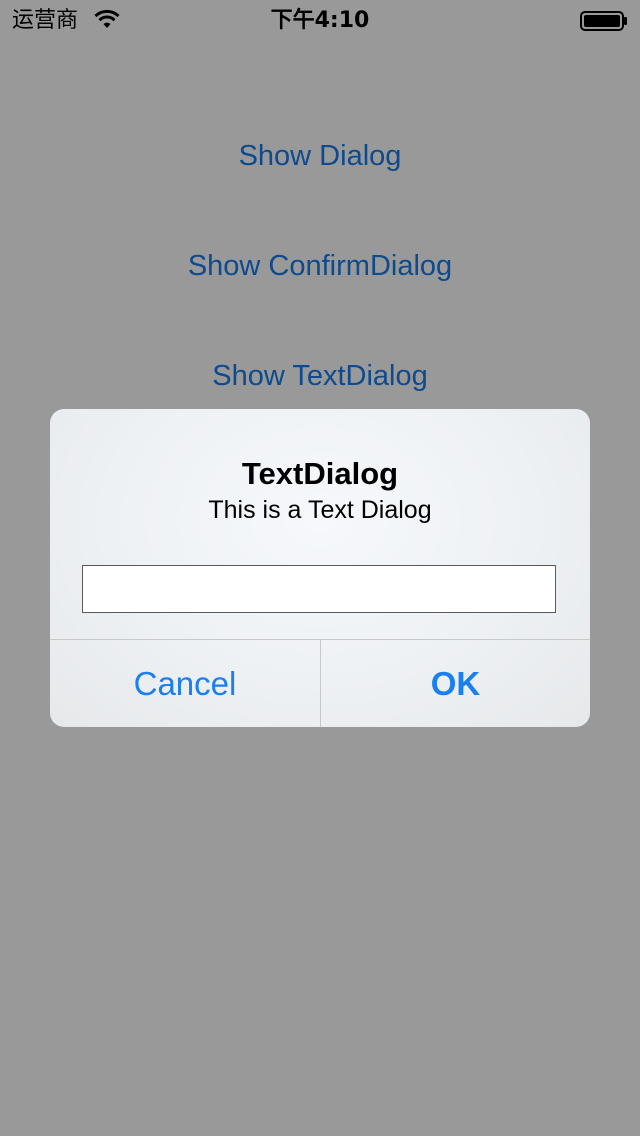 The height and width of the screenshot is (1136, 640). What do you see at coordinates (320, 473) in the screenshot?
I see `dialog-title: TextDialog` at bounding box center [320, 473].